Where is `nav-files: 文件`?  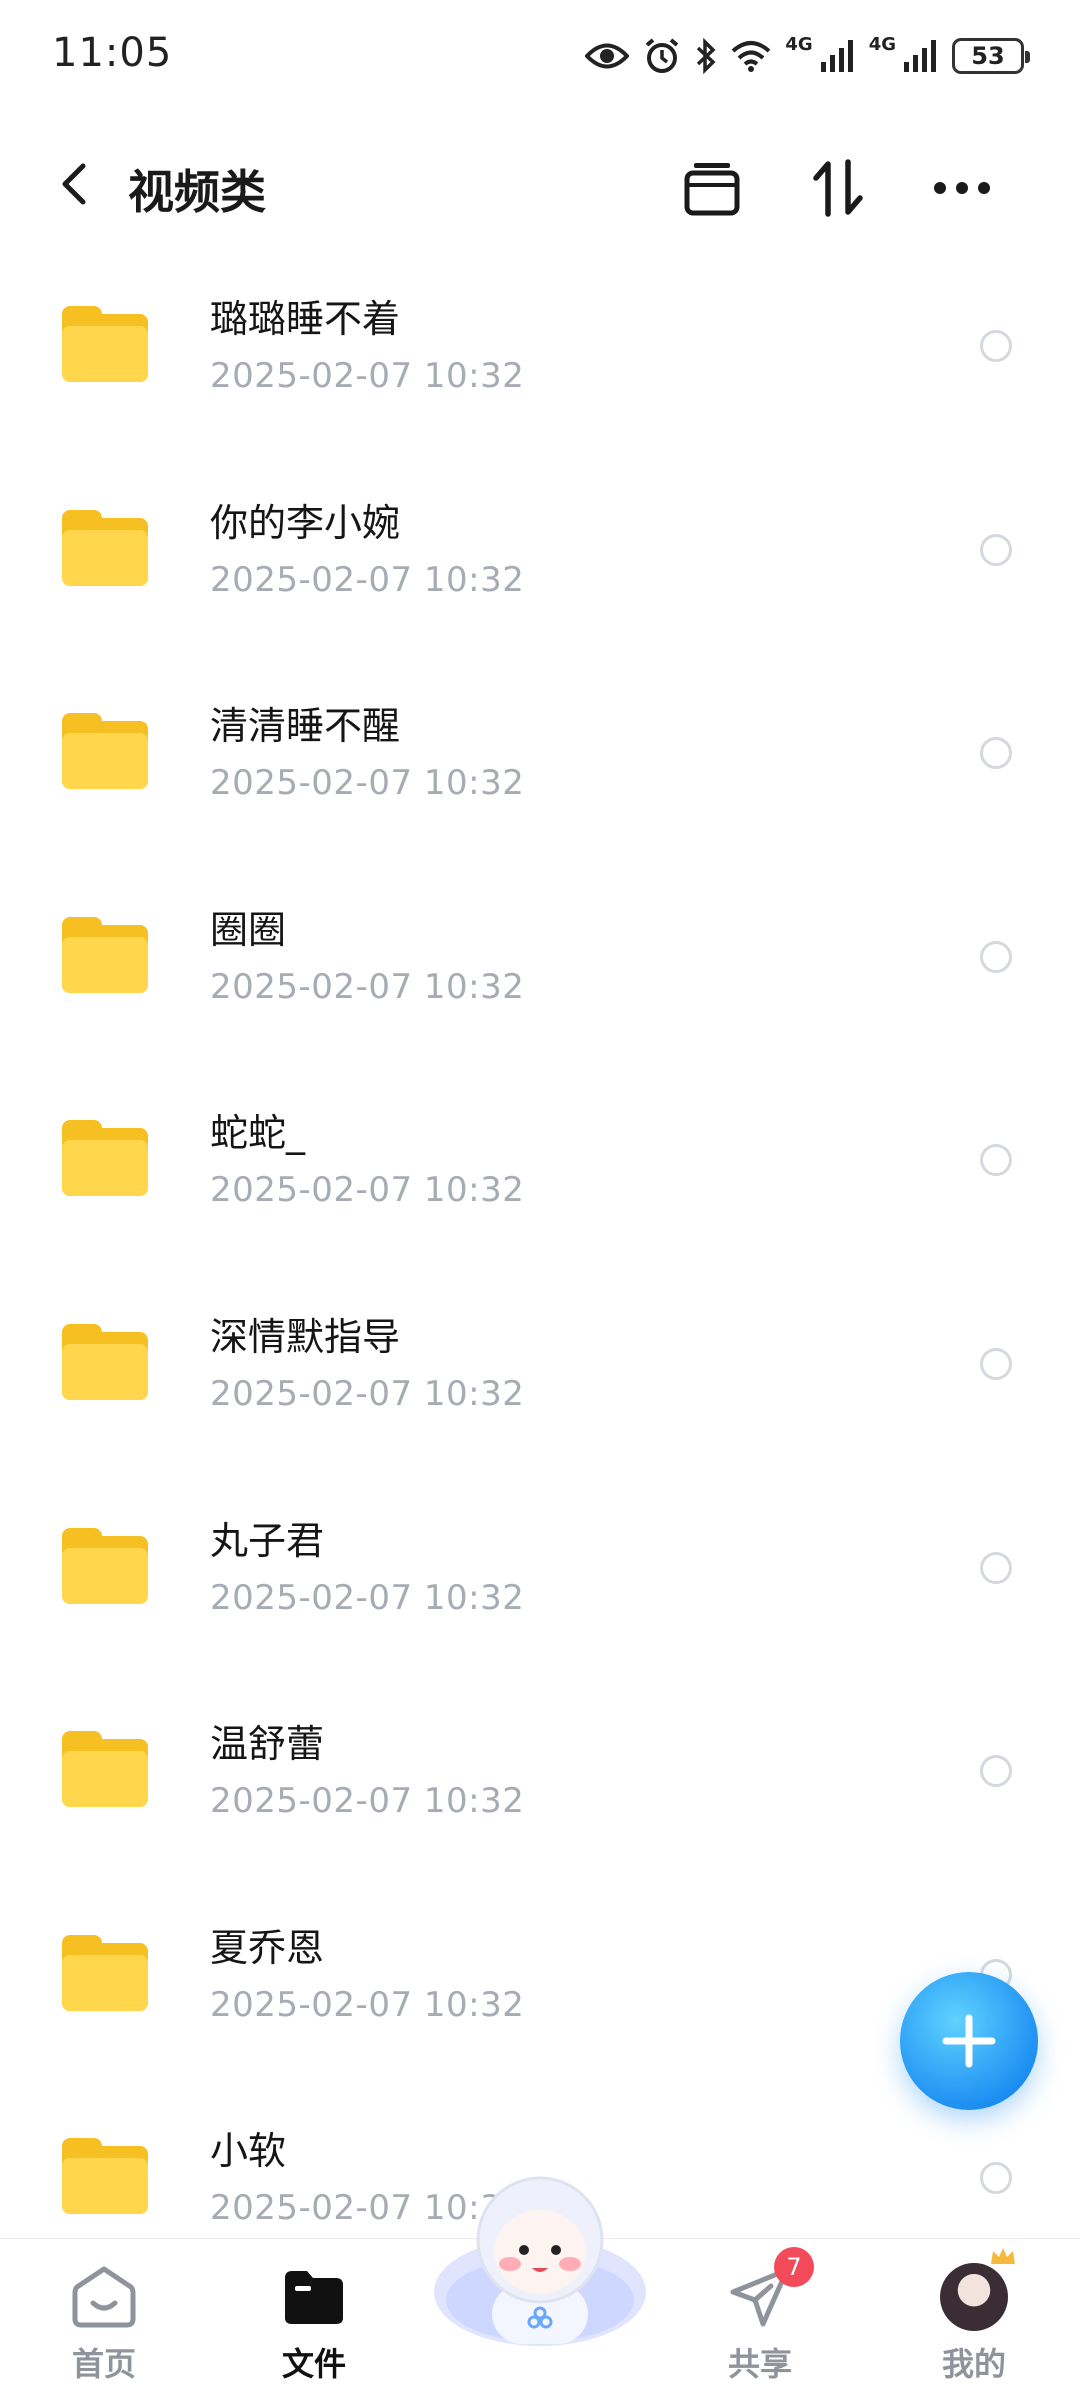
nav-files: 文件 is located at coordinates (314, 2326).